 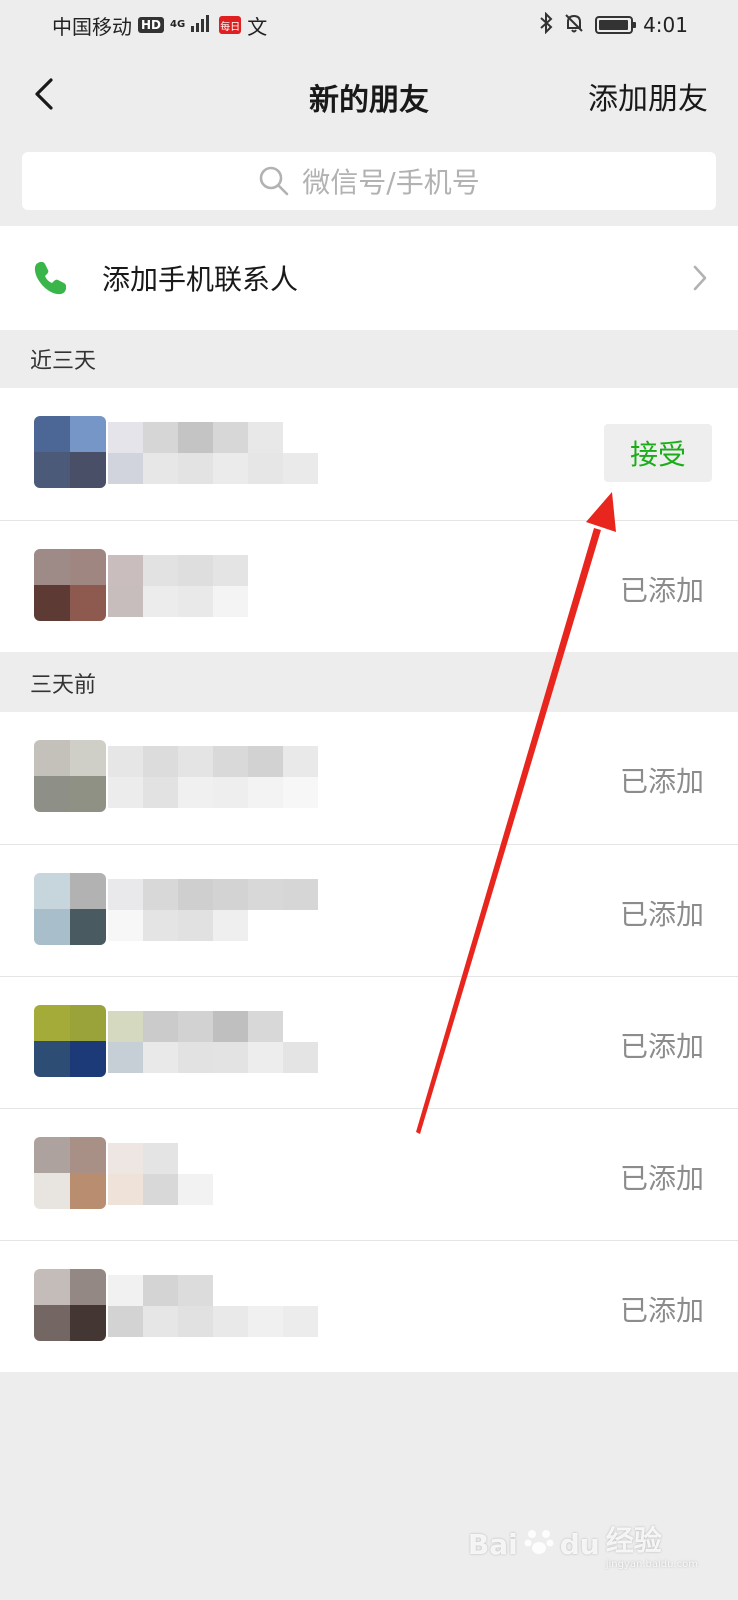 What do you see at coordinates (178, 24) in the screenshot?
I see `network-type: 4G` at bounding box center [178, 24].